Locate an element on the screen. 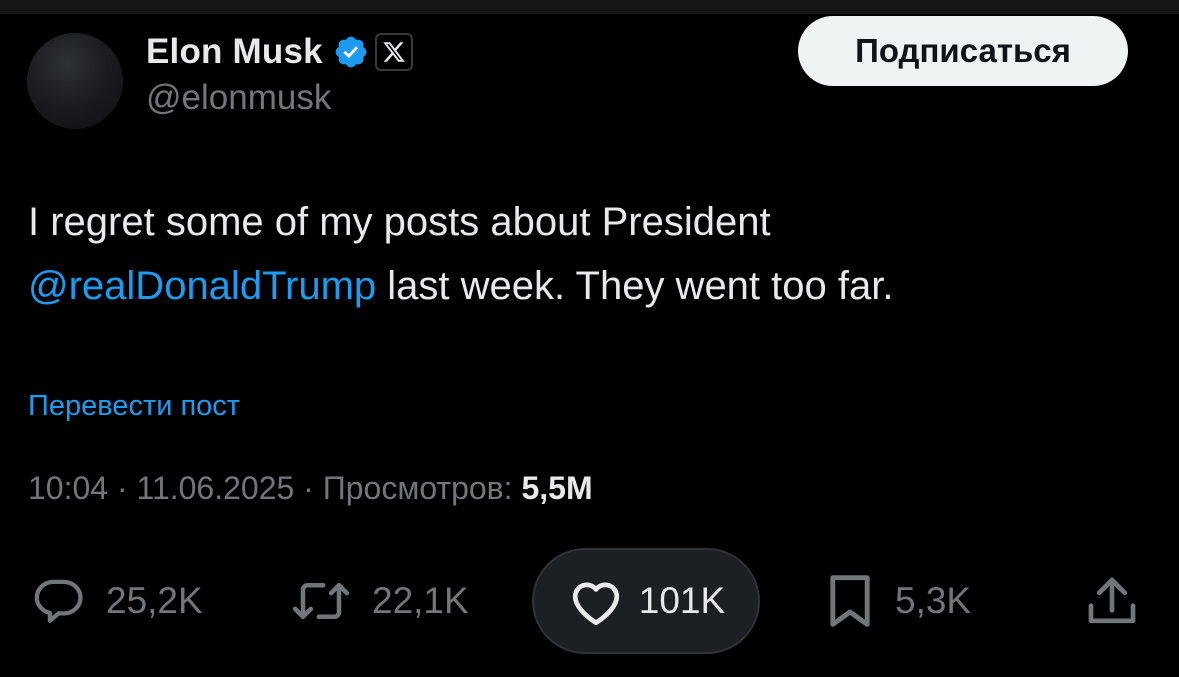 This screenshot has width=1179, height=677. verified-badge-icon is located at coordinates (351, 52).